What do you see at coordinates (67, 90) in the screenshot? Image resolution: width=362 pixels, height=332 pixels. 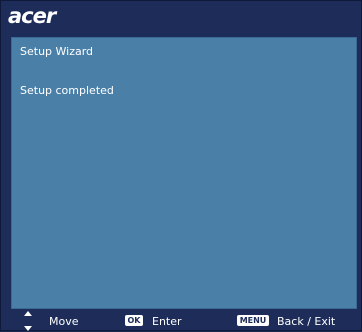 I see `setup-status-message: Setup completed` at bounding box center [67, 90].